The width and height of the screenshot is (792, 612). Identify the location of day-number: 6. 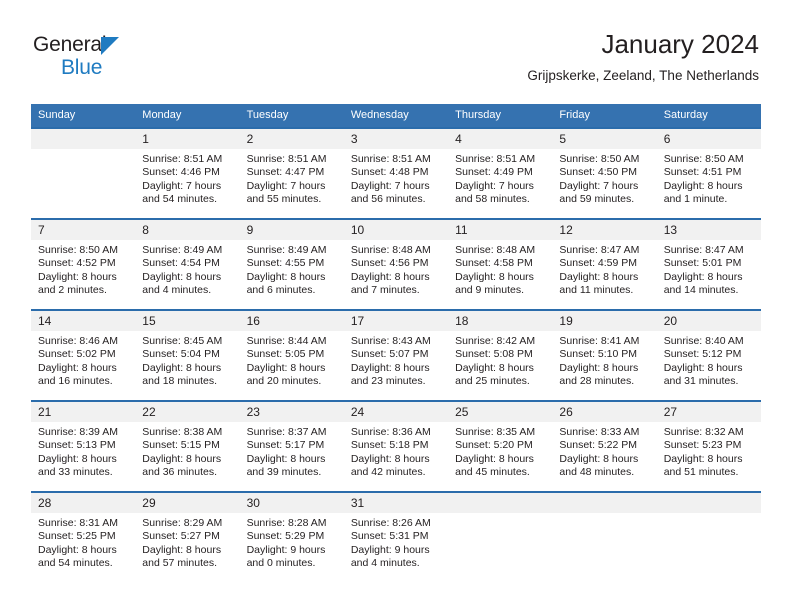
(708, 138).